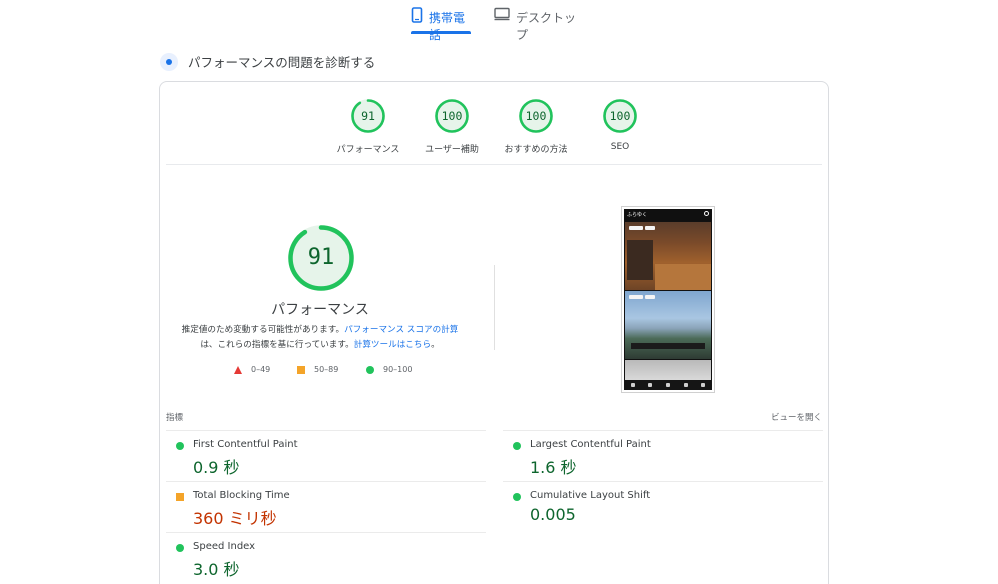 Image resolution: width=998 pixels, height=584 pixels. I want to click on legend-fail: 0–49, so click(252, 369).